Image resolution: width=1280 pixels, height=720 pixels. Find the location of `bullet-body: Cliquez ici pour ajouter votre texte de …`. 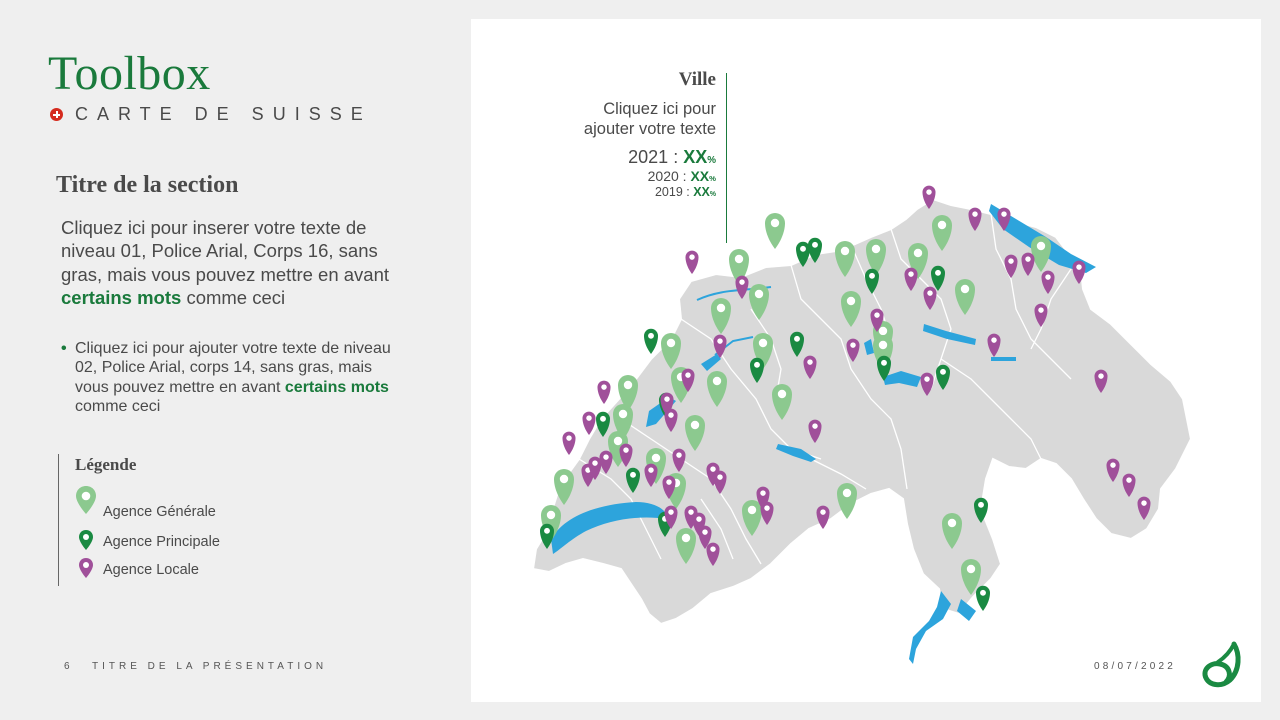

bullet-body: Cliquez ici pour ajouter votre texte de … is located at coordinates (235, 377).